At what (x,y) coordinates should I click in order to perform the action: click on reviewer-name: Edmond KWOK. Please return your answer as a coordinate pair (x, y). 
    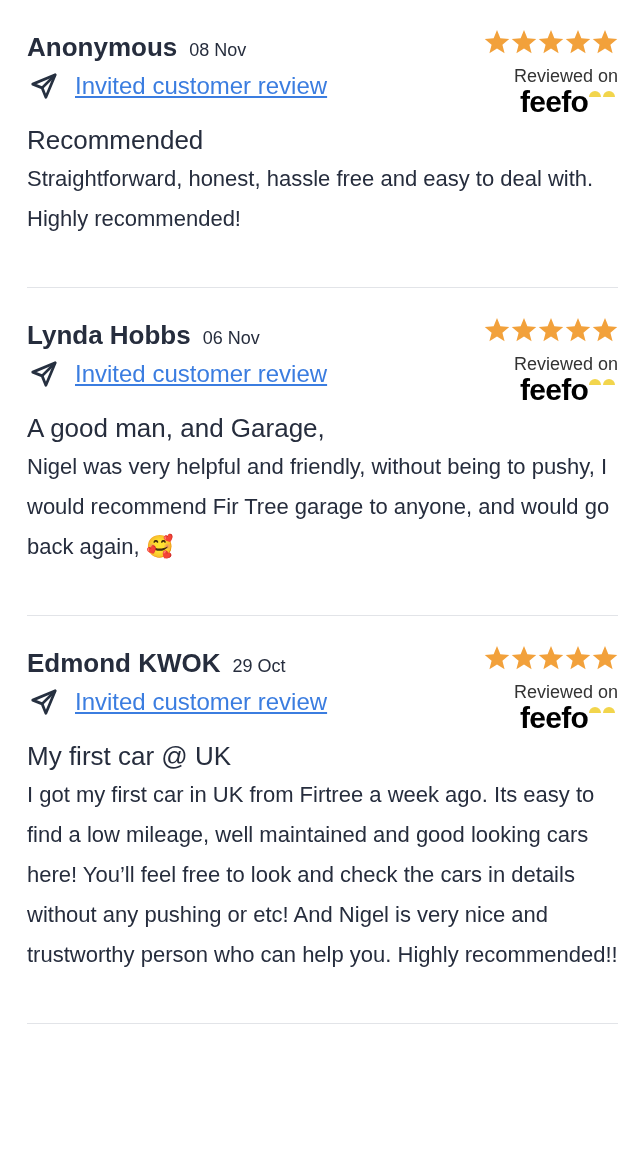
    Looking at the image, I should click on (124, 663).